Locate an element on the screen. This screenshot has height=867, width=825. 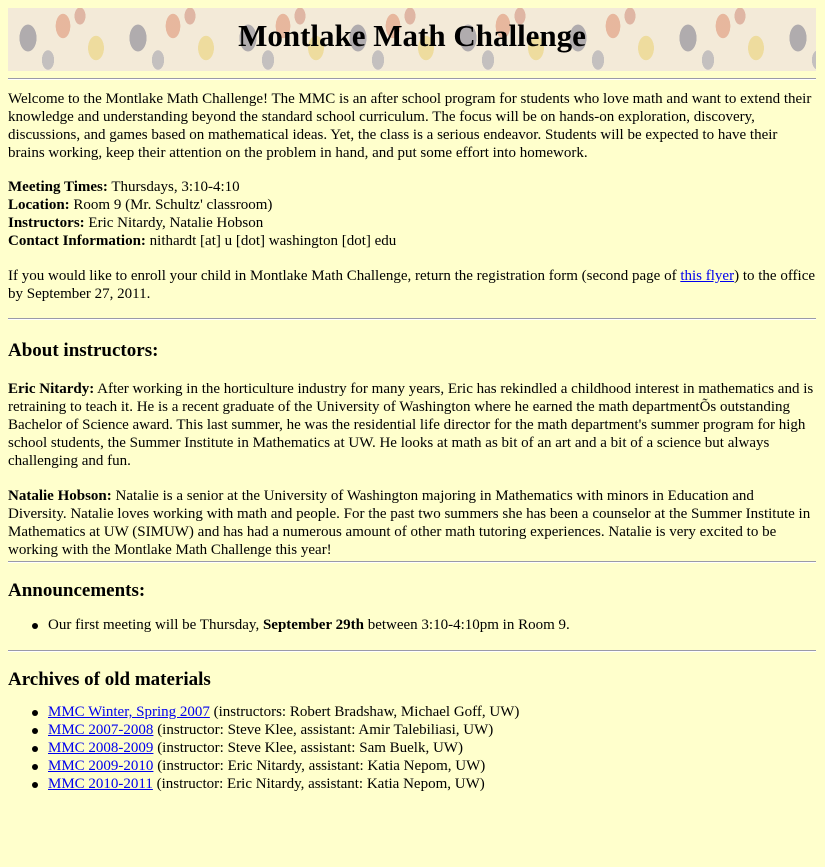
announcement-text-after: between 3:10-4:10pm in Room 9. is located at coordinates (466, 625).